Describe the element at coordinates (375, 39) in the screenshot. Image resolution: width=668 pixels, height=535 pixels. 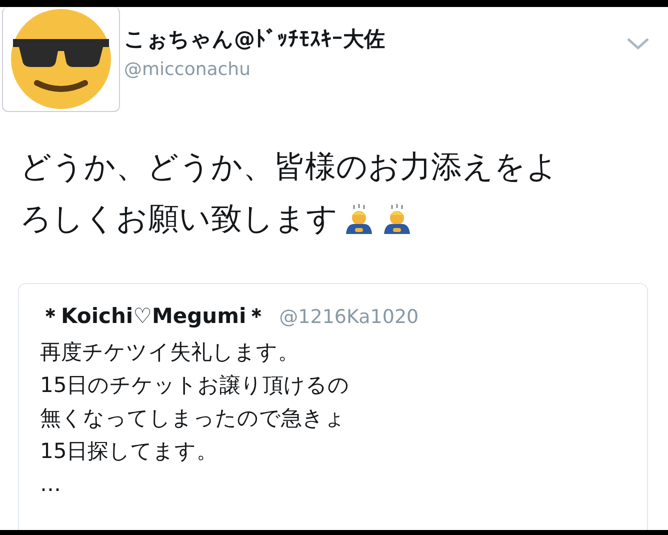
I see `display-name: こぉちゃん@ﾄﾞｯﾁﾓｽｷｰ大佐` at that location.